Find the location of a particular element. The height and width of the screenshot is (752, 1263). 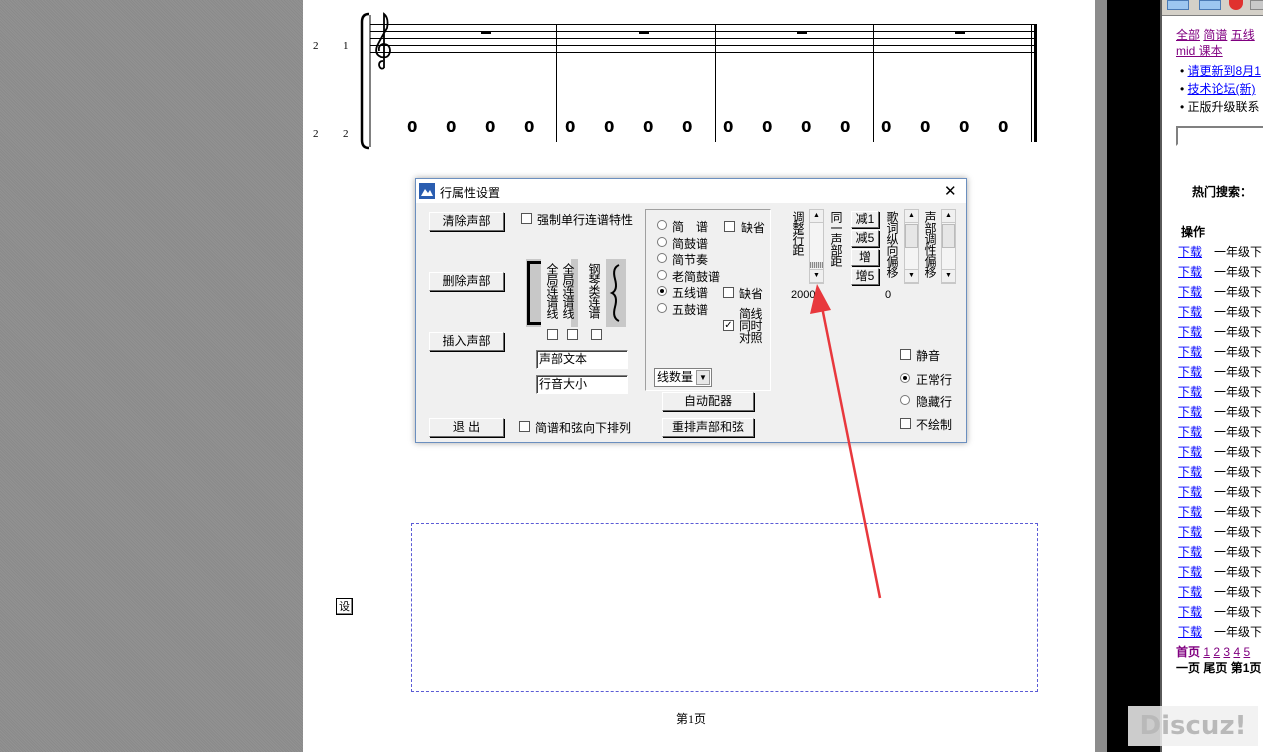

voice-offset-scrollbar: ▲ ▼ is located at coordinates (948, 246).